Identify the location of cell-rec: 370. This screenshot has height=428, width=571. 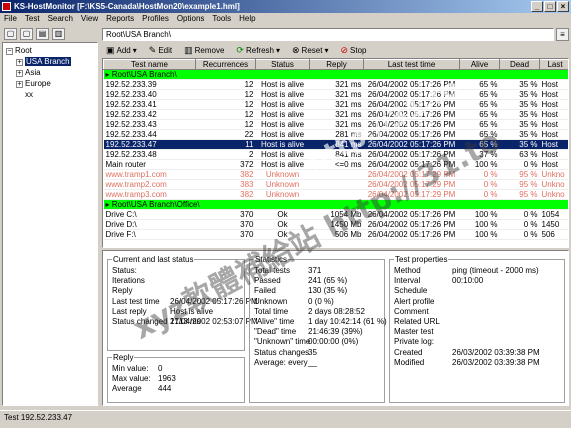
(225, 224).